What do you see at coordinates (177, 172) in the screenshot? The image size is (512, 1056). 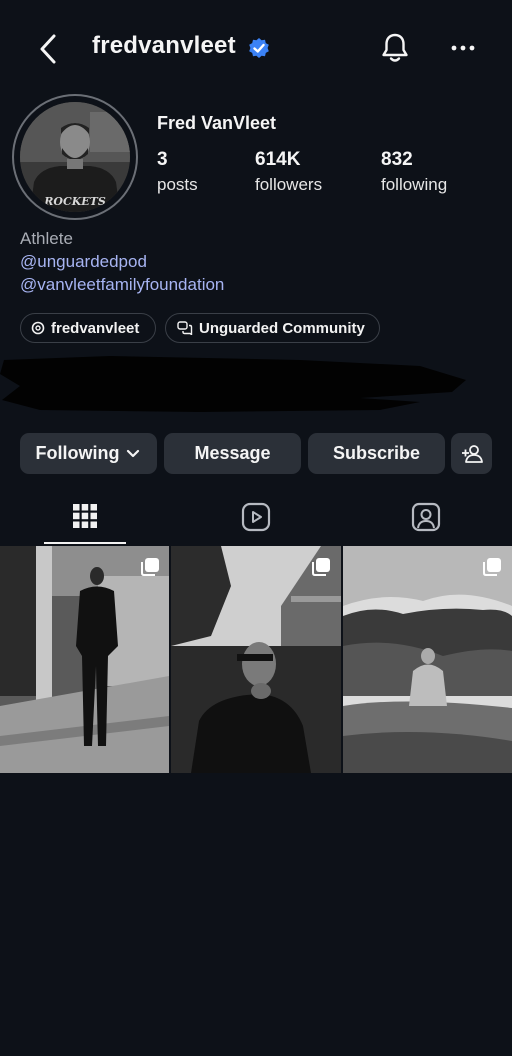 I see `posts-stat: 3 posts` at bounding box center [177, 172].